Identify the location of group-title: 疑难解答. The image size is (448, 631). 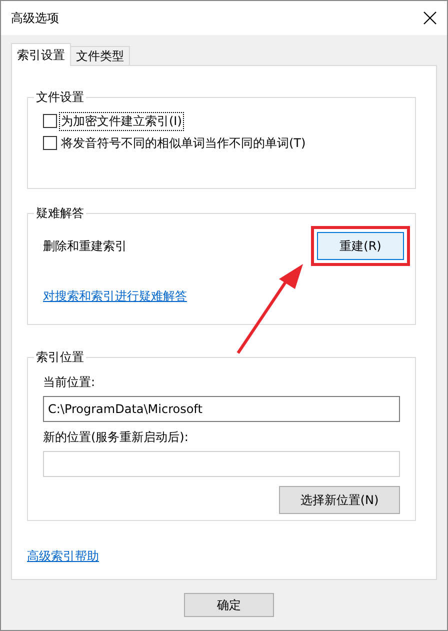
(60, 213).